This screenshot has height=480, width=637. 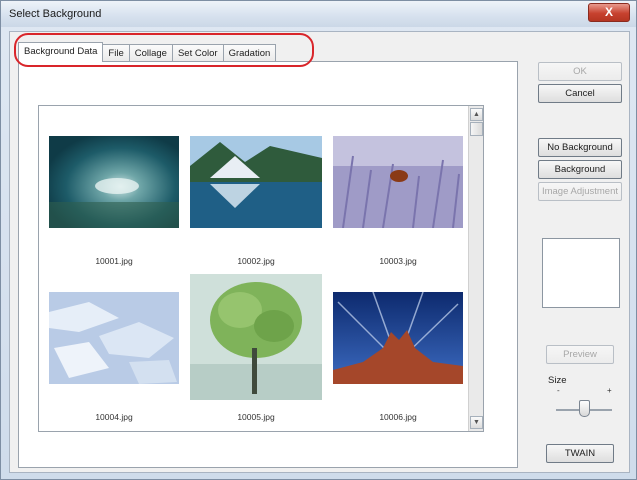 I want to click on chevron-up-icon: ▲, so click(x=476, y=114).